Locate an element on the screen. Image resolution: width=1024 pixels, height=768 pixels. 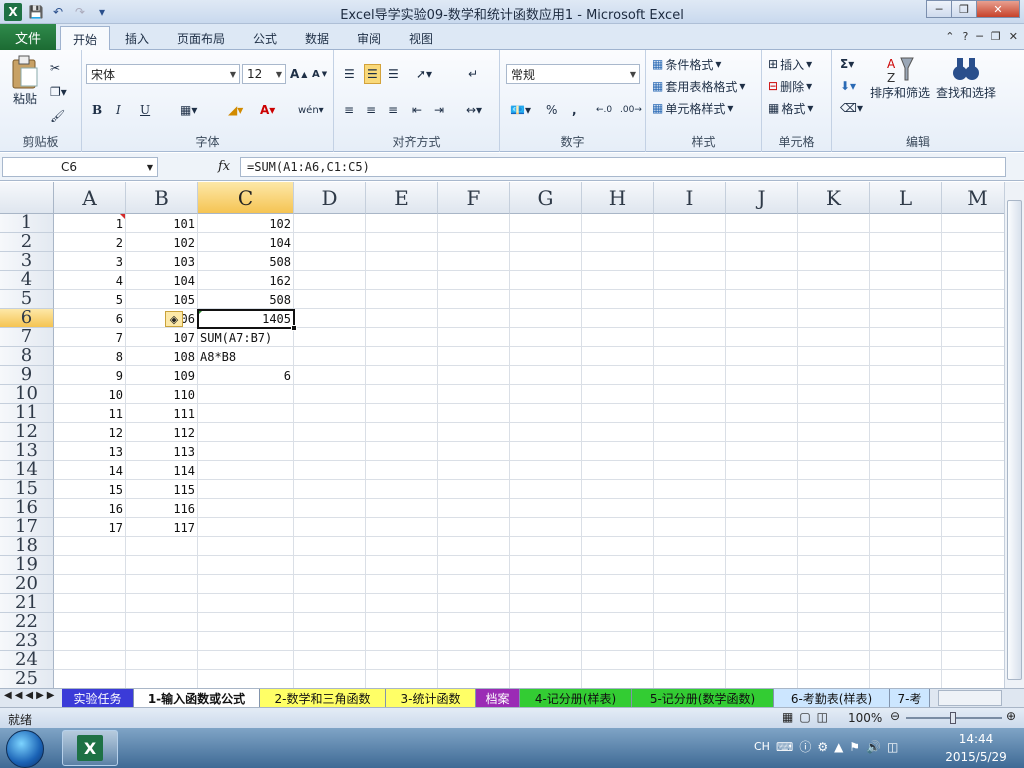
tab-data: 数据 is located at coordinates (317, 38).